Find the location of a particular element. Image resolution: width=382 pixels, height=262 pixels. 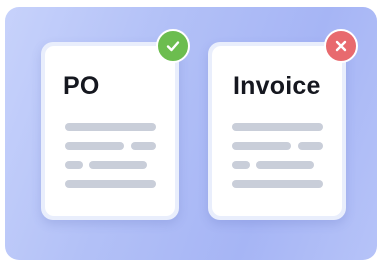

close-icon is located at coordinates (341, 46).